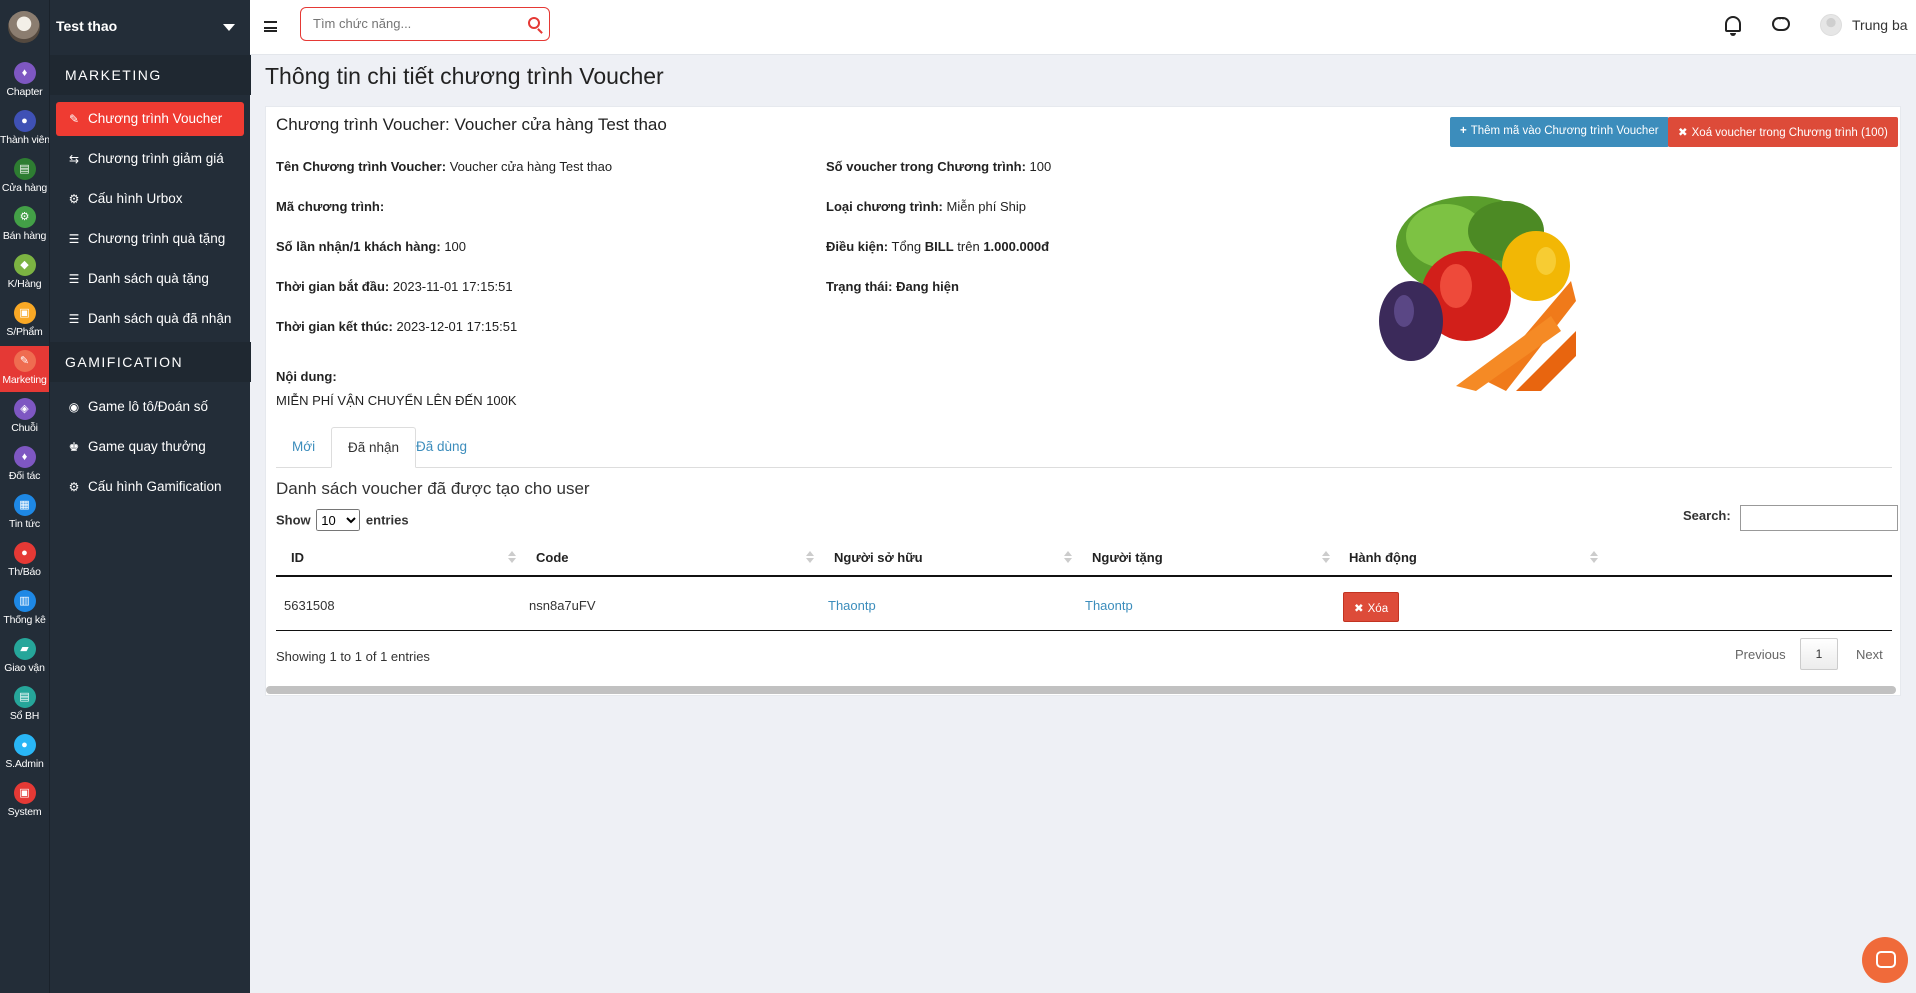 The height and width of the screenshot is (993, 1916). Describe the element at coordinates (87, 26) in the screenshot. I see `shop-name: Test thao` at that location.